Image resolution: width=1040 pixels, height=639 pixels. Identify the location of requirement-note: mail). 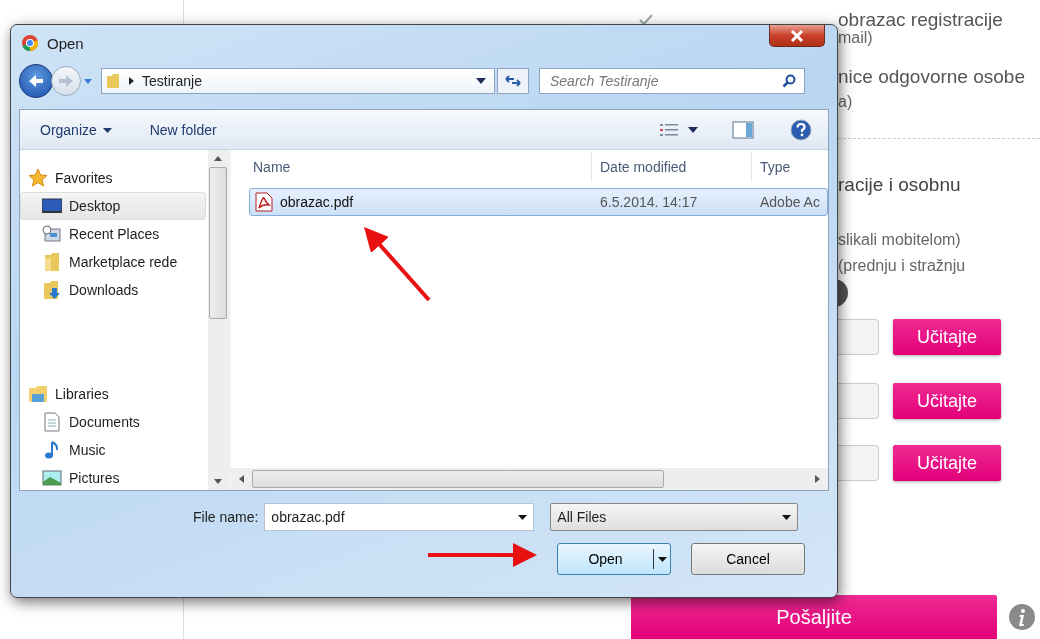
(855, 38).